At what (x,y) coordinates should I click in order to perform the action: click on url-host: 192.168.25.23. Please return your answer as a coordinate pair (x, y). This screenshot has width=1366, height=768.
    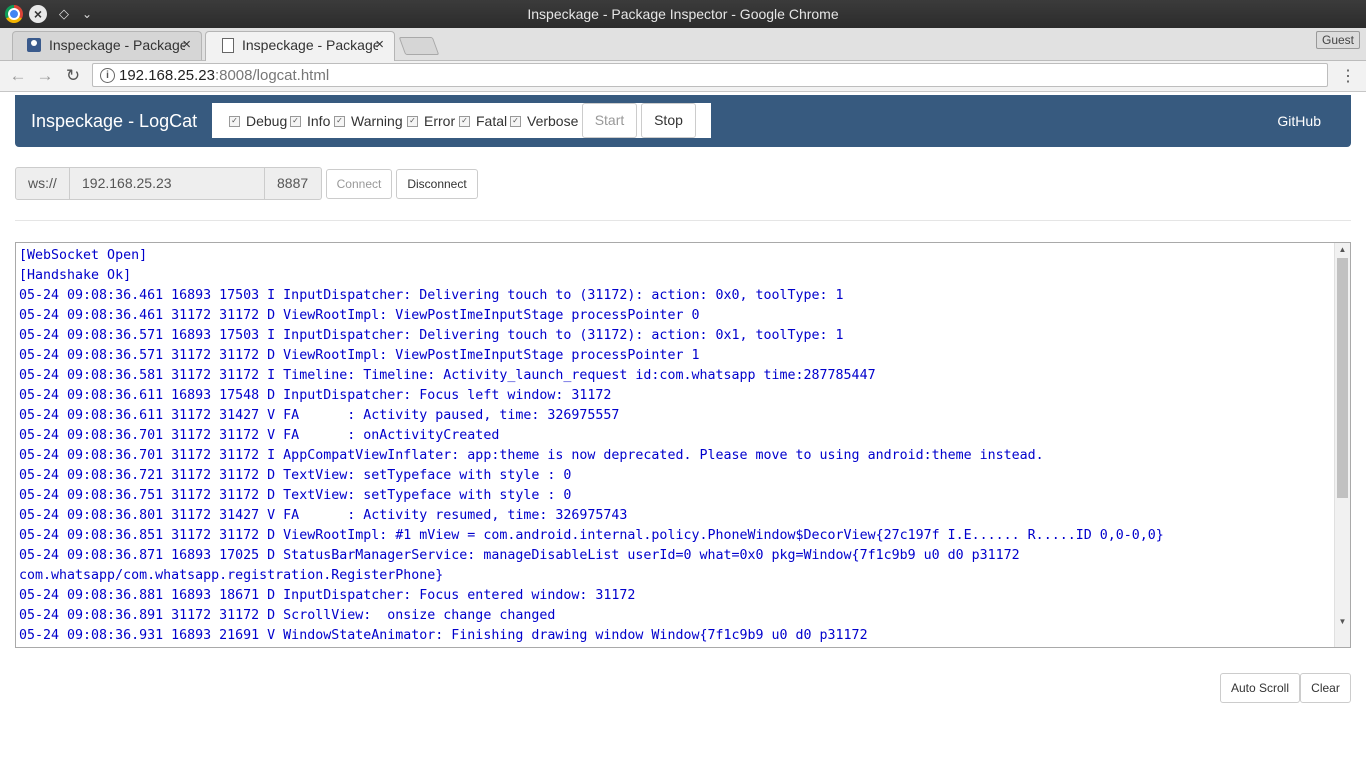
    Looking at the image, I should click on (167, 75).